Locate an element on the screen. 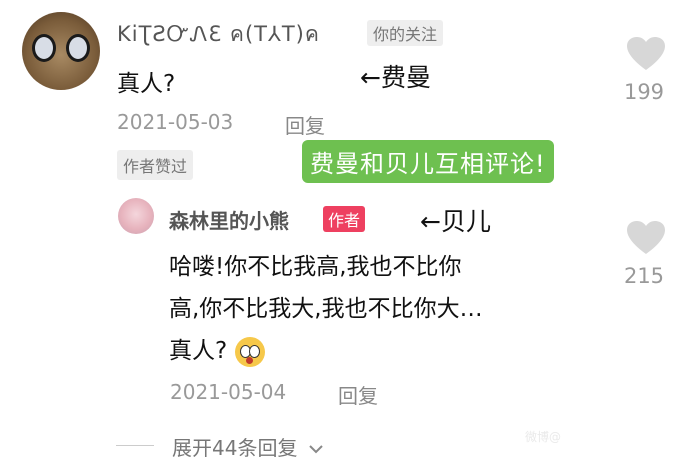  reply-reply-button: 回复 is located at coordinates (358, 394).